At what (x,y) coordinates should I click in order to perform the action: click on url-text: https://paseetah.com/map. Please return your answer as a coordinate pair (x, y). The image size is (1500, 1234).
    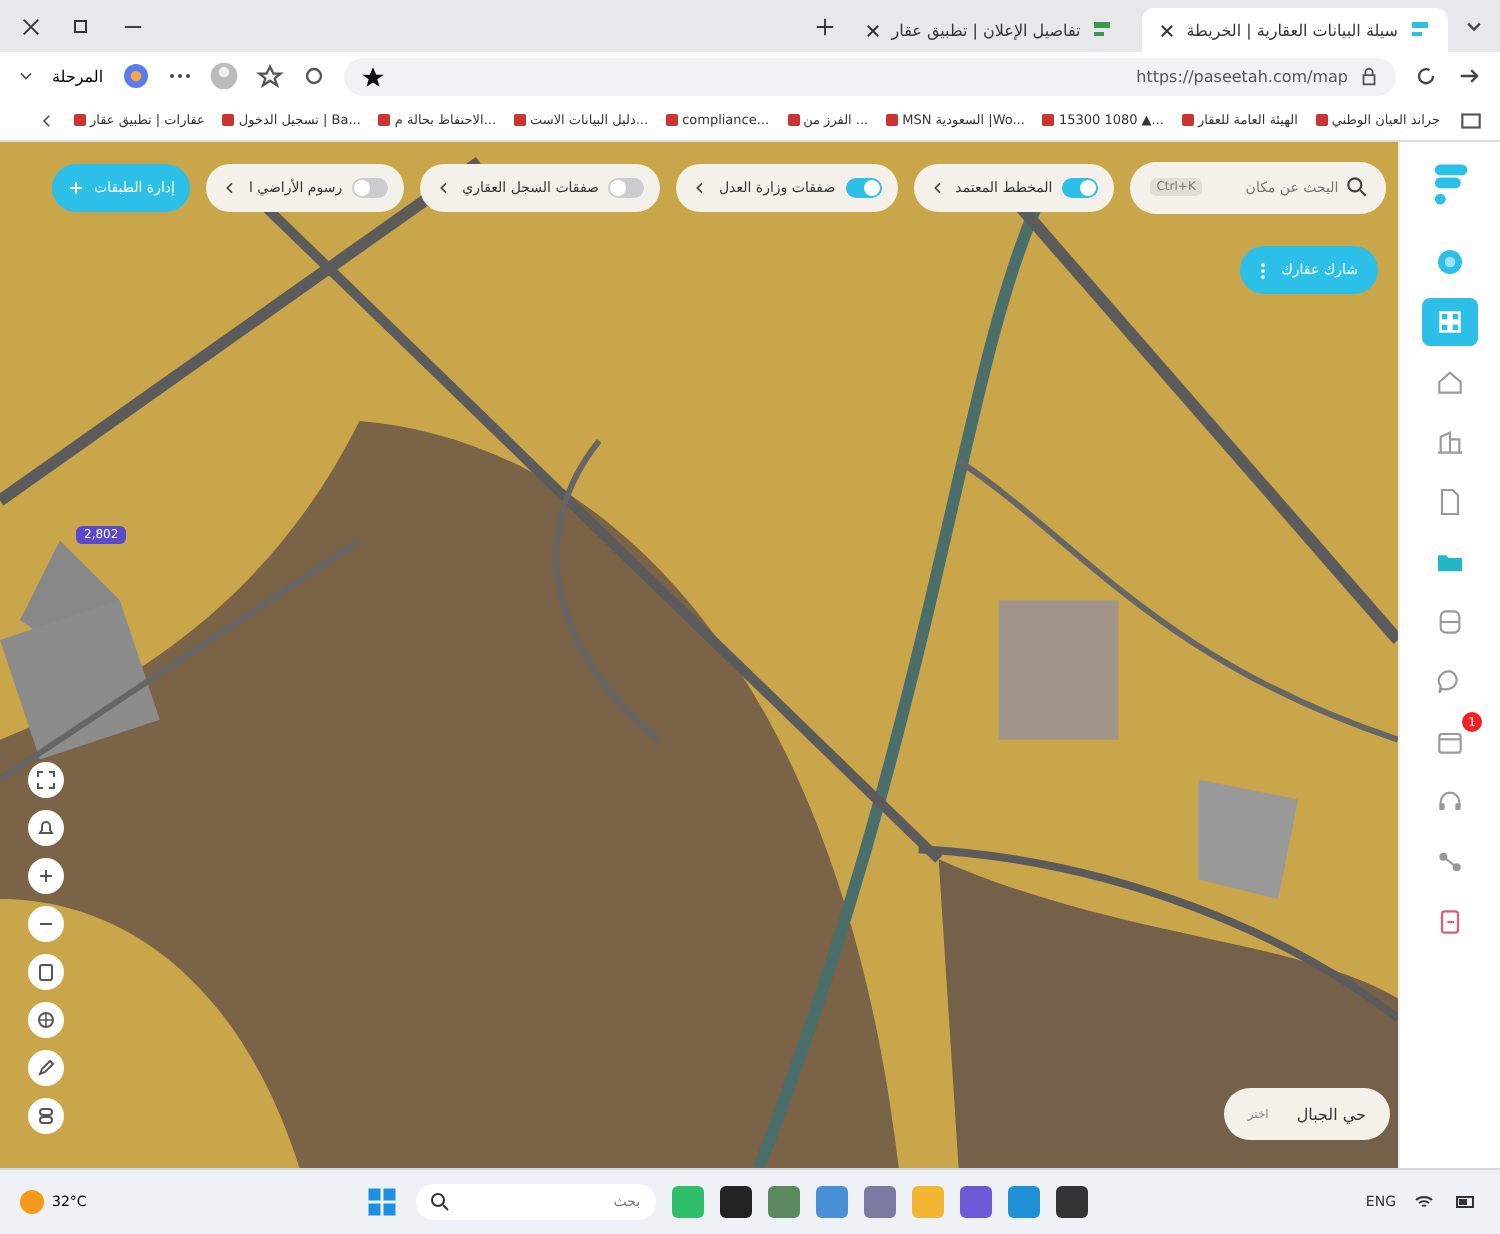
    Looking at the image, I should click on (1242, 76).